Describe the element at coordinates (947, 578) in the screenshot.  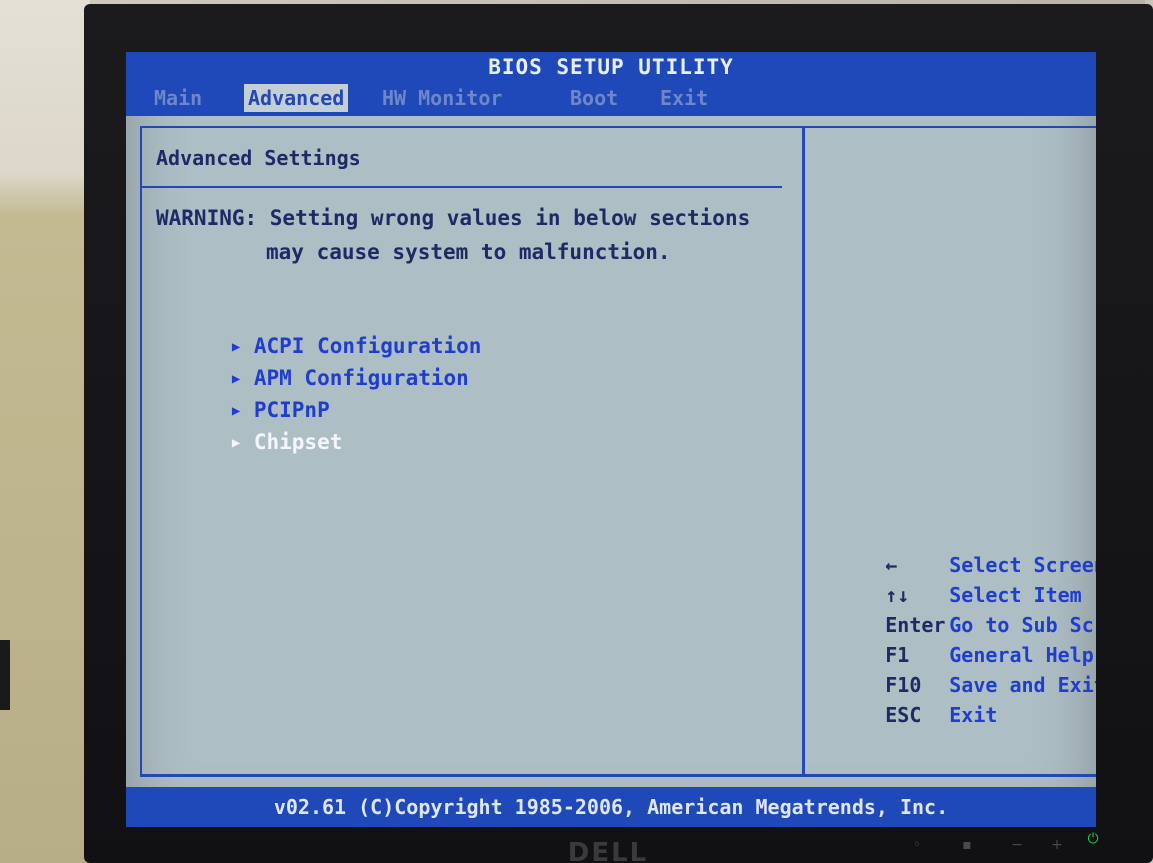
I see `help-row-select-item: ↑↓ Select Item` at that location.